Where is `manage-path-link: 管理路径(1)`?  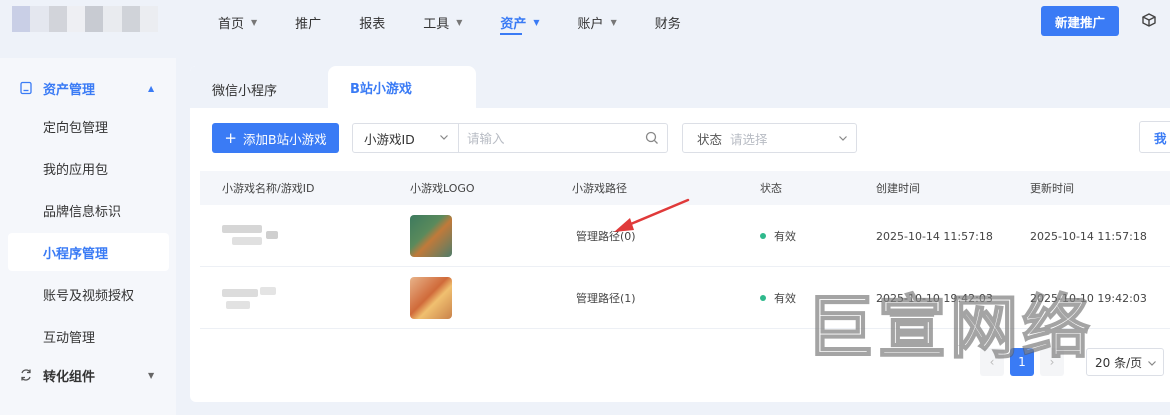 manage-path-link: 管理路径(1) is located at coordinates (606, 298).